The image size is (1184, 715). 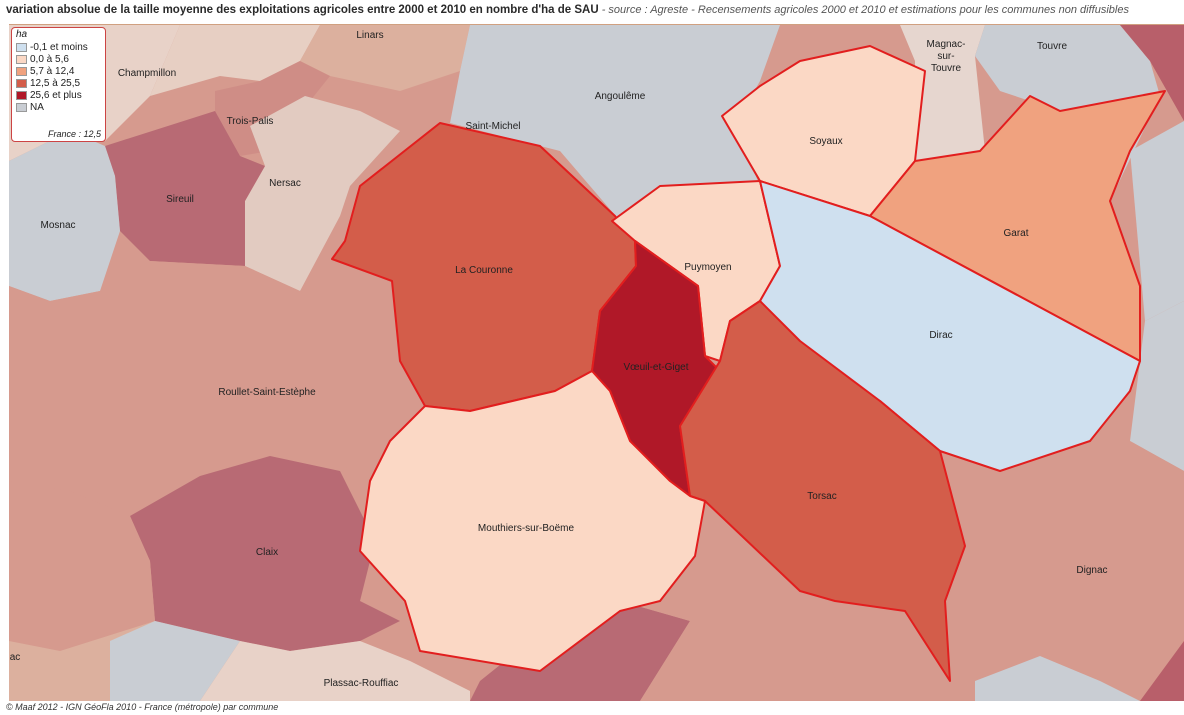 I want to click on label-sireuil: Sireuil, so click(x=180, y=199).